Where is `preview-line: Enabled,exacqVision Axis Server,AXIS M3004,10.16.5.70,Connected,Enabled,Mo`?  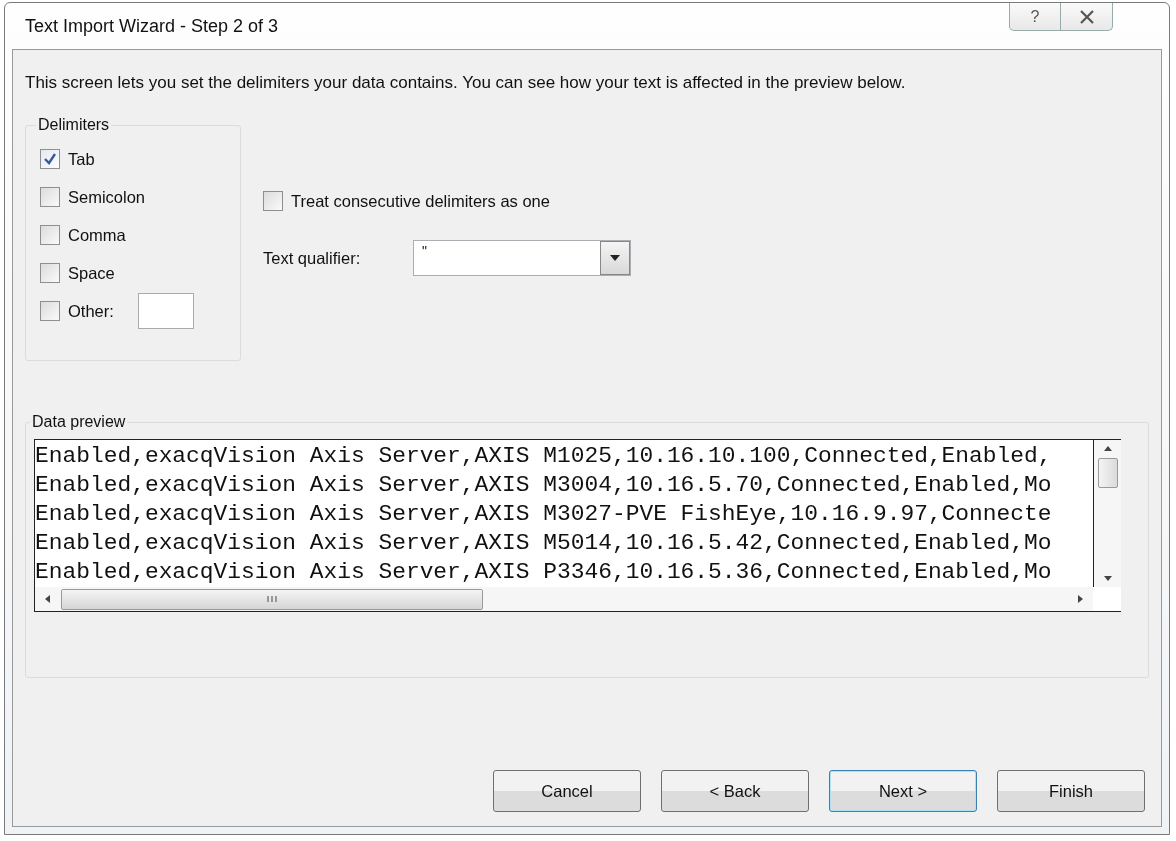
preview-line: Enabled,exacqVision Axis Server,AXIS M3004,10.16.5.70,Connected,Enabled,Mo is located at coordinates (544, 485).